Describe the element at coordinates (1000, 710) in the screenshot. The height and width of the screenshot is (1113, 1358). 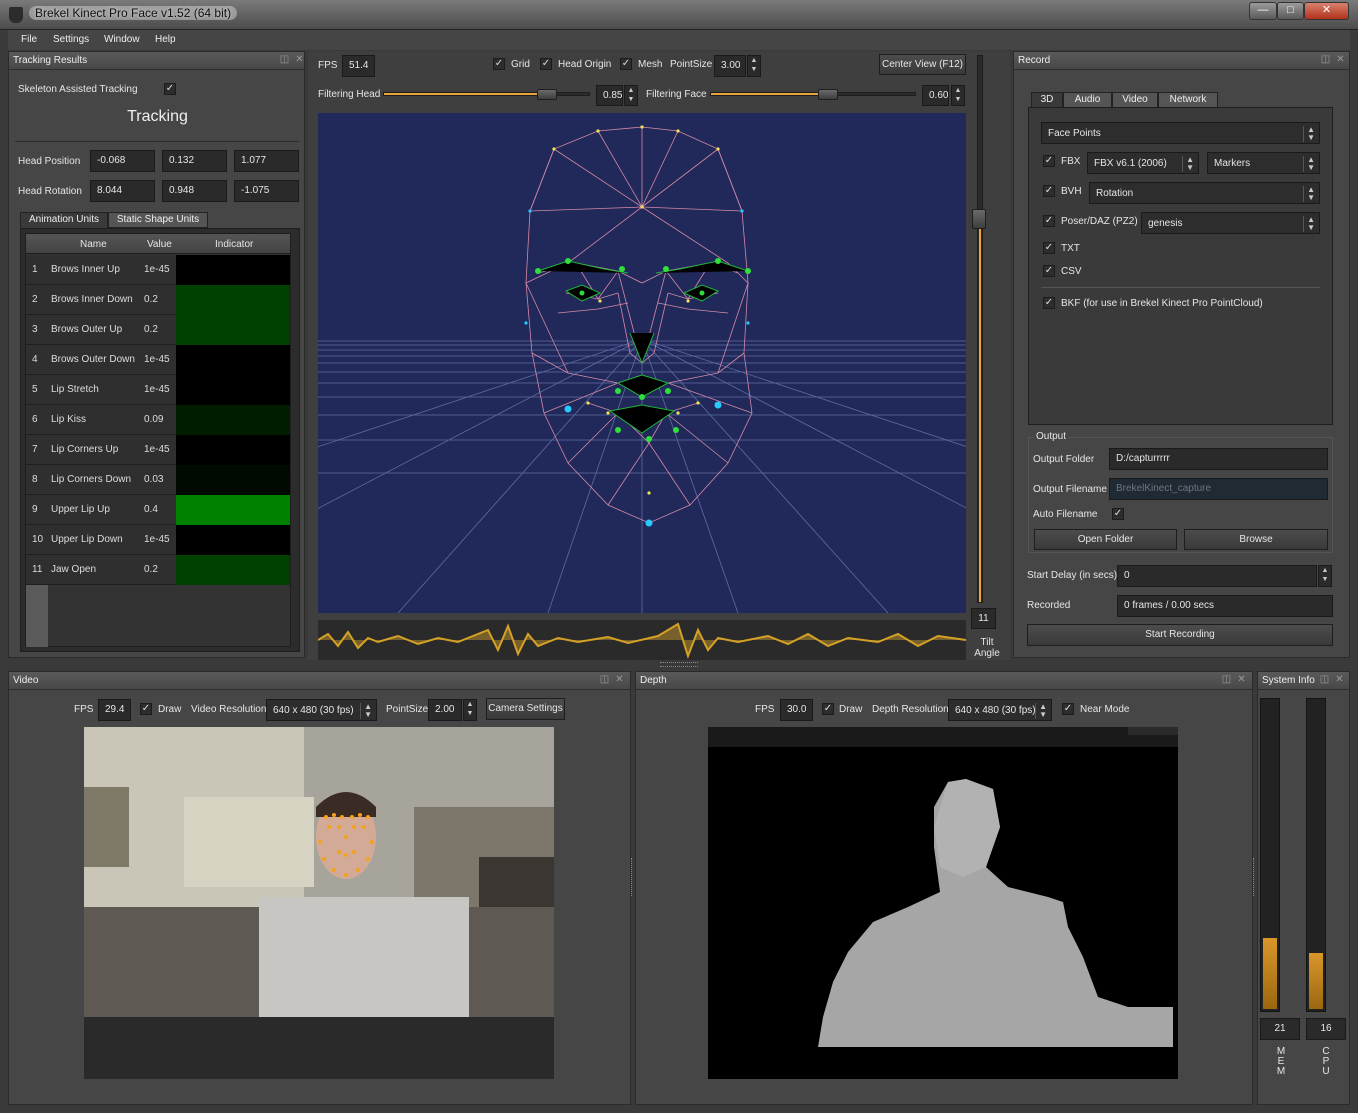
I see `depth-resolution-combo: 640 x 480 (30 fps) ▲ ▼` at that location.